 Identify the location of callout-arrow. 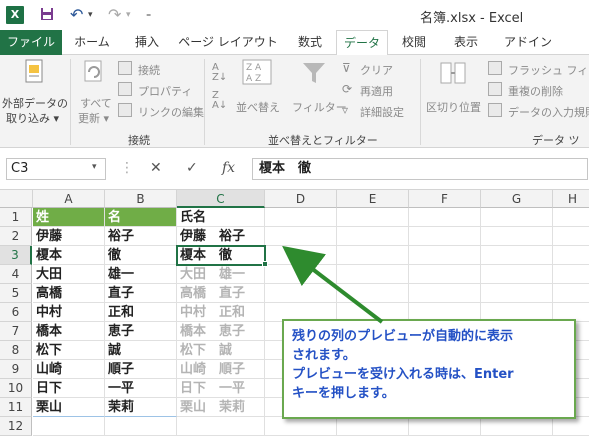
(333, 284).